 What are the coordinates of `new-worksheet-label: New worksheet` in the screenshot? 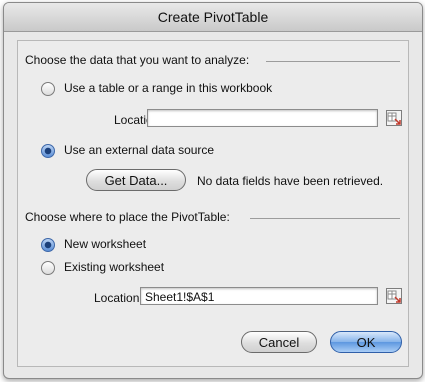 It's located at (105, 244).